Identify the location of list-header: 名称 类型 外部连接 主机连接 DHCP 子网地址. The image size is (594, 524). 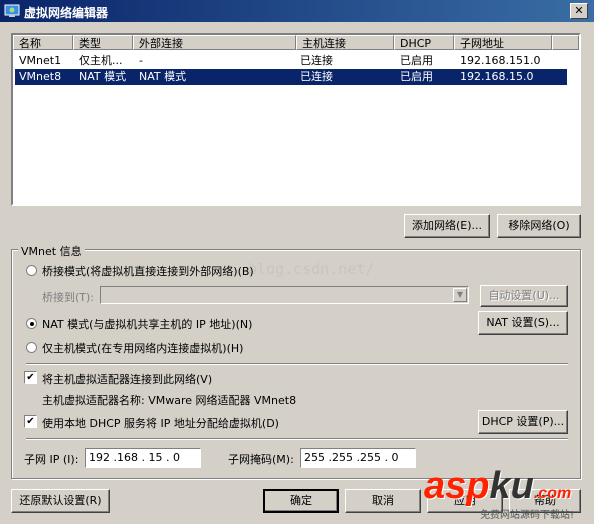
(296, 43).